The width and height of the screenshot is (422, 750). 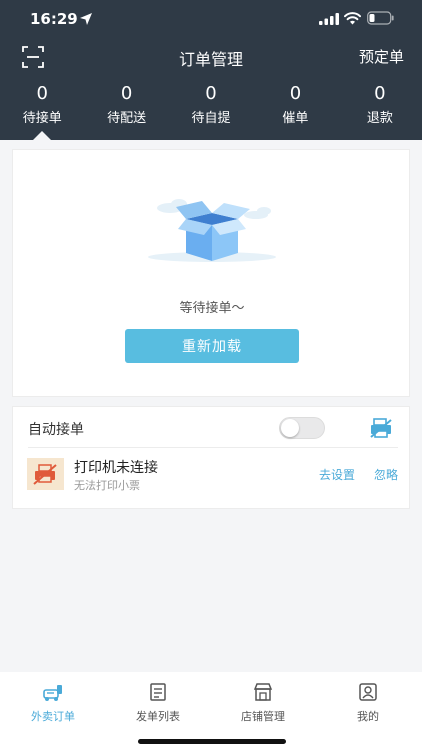 What do you see at coordinates (42, 107) in the screenshot?
I see `stat-pending-accept: 0 待接单` at bounding box center [42, 107].